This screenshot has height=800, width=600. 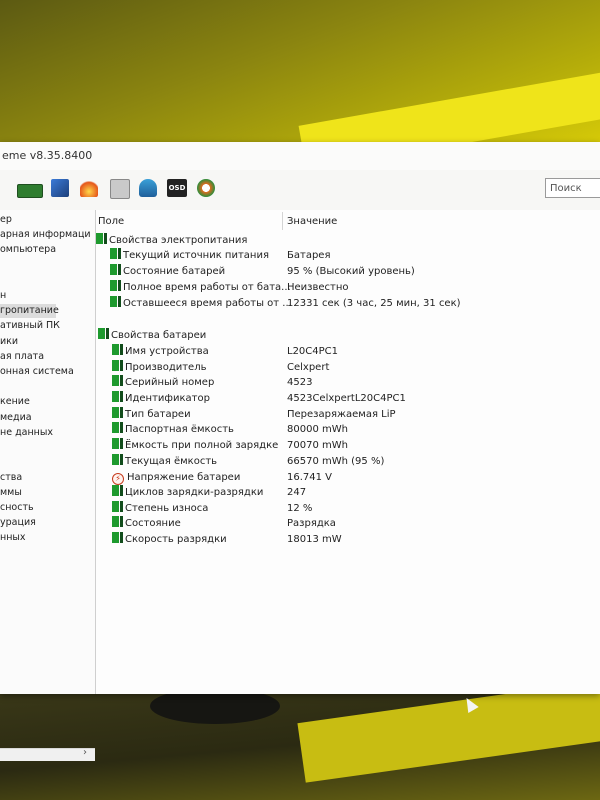 I want to click on column-header-value: Значение, so click(x=312, y=221).